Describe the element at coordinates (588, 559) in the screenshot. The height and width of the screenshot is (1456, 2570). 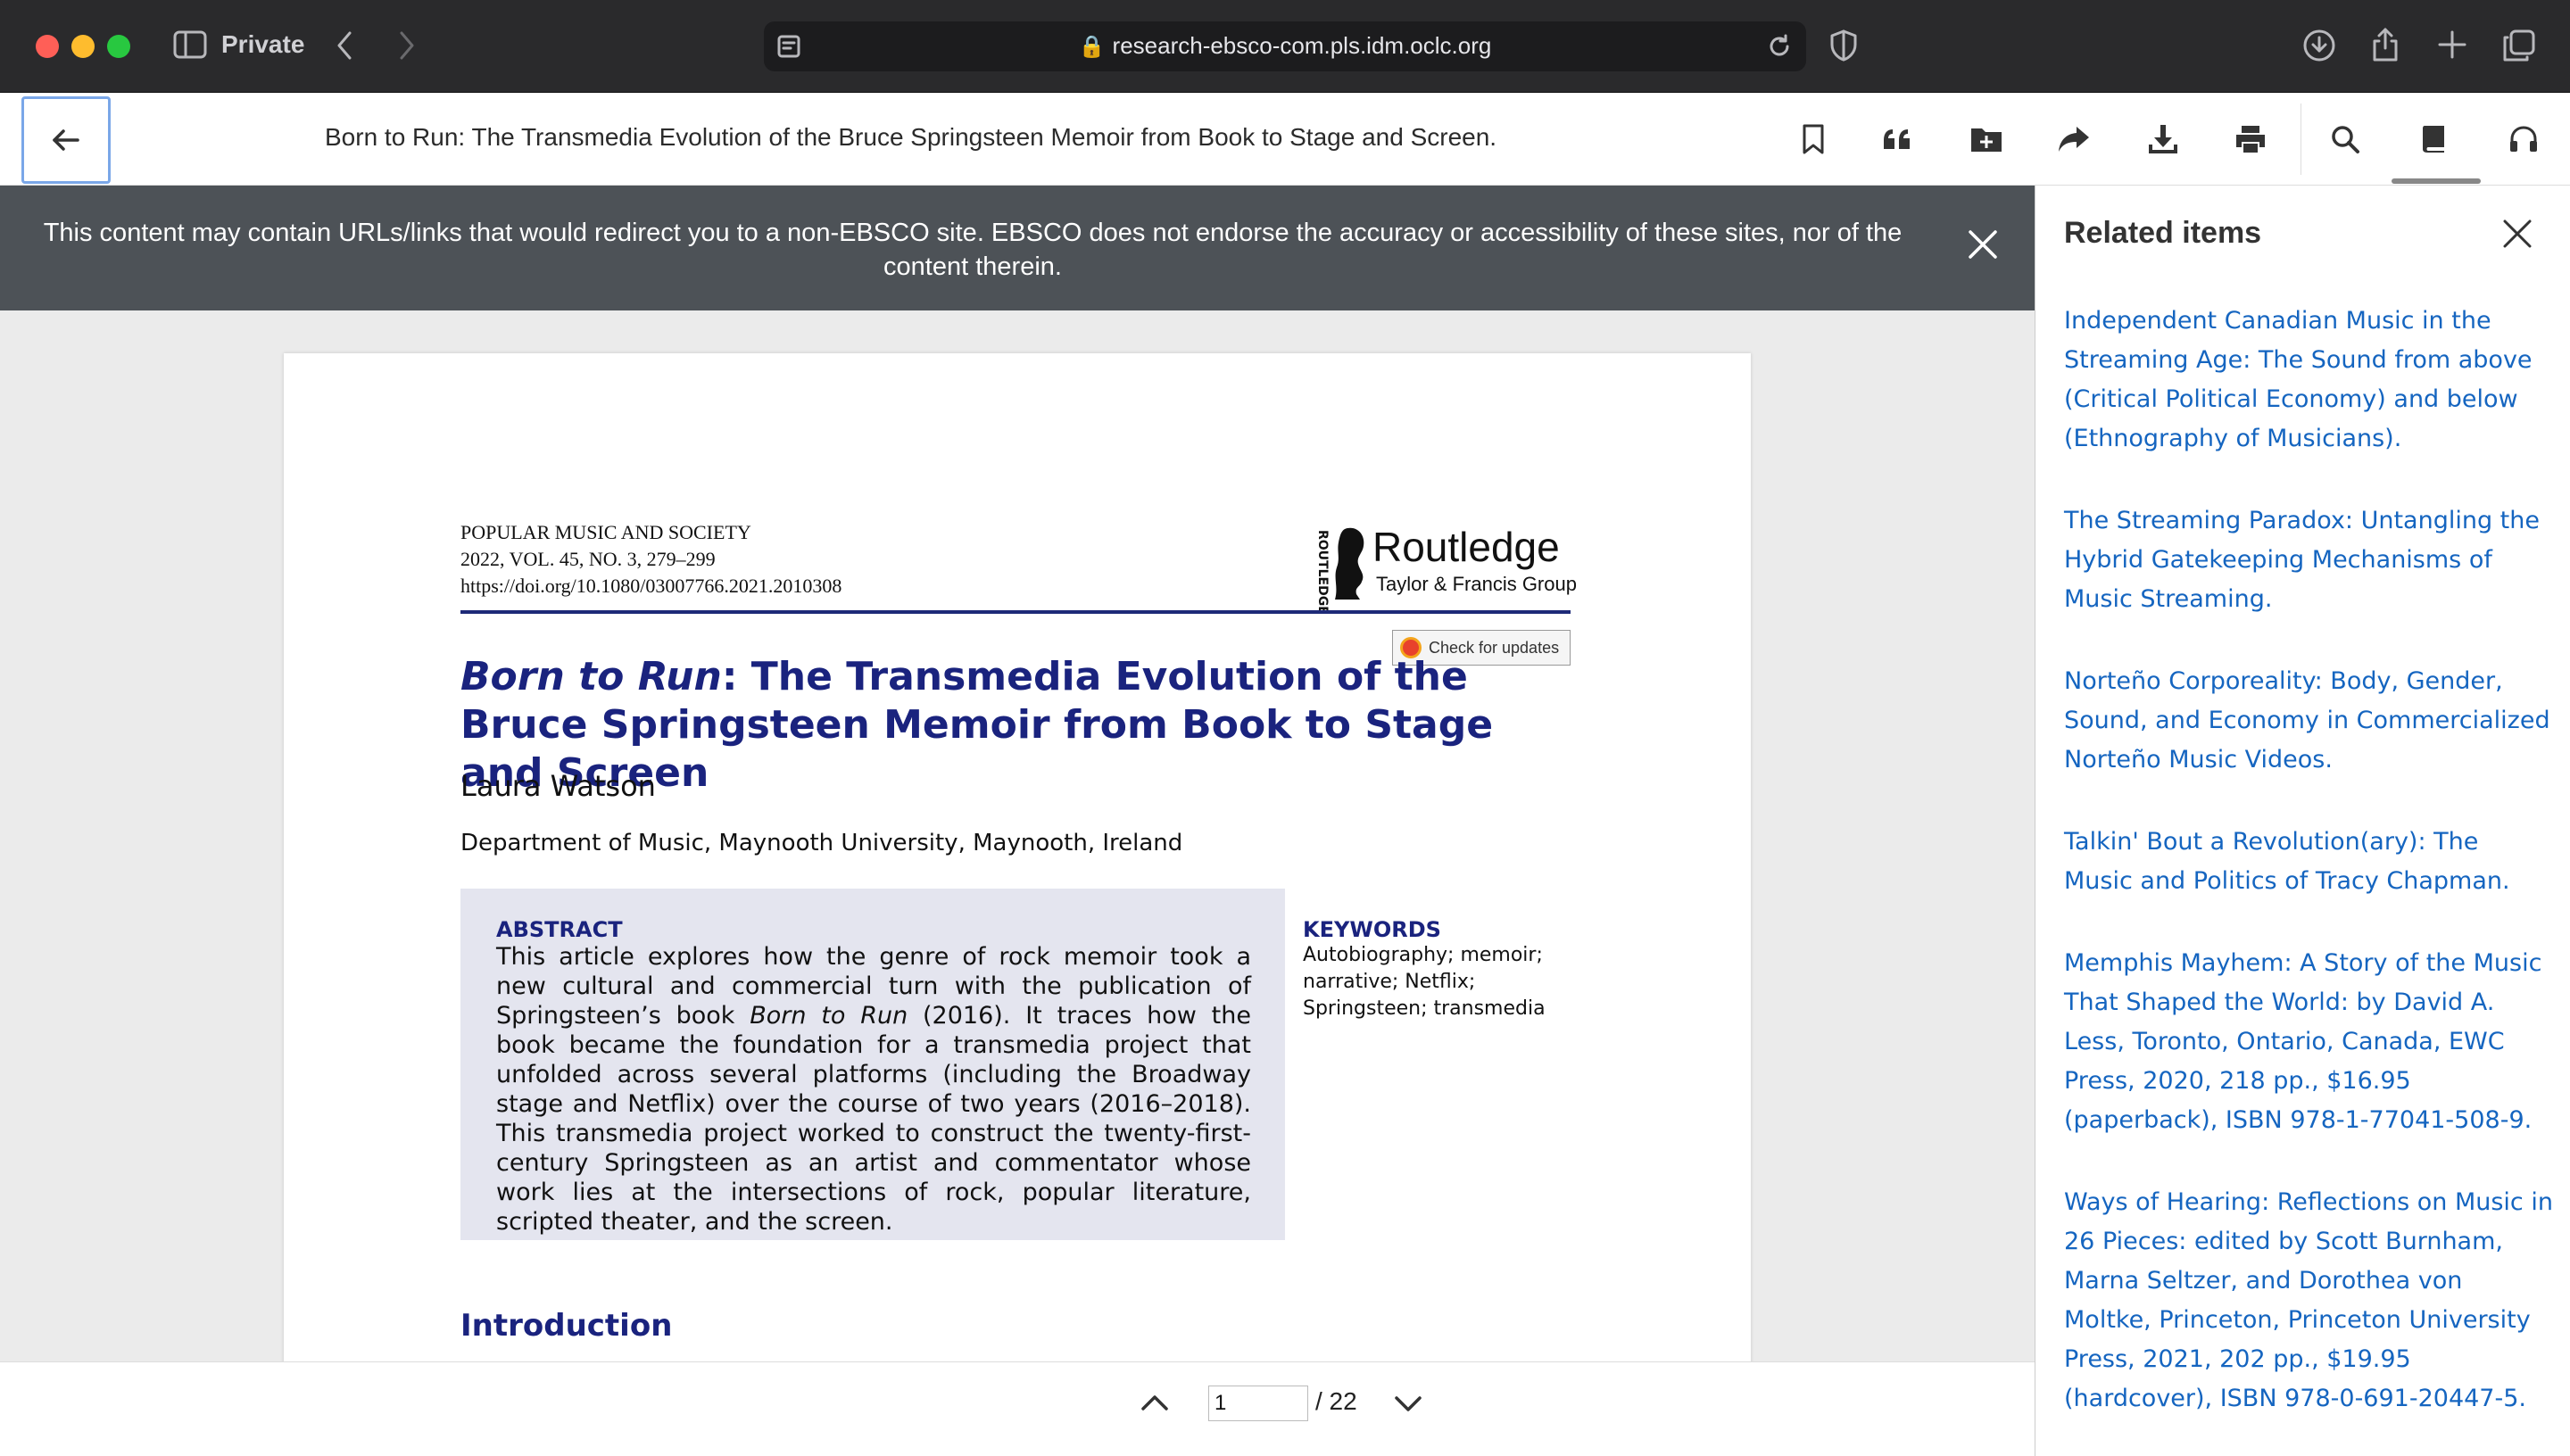
I see `journal-volume: 2022, VOL. 45, NO. 3, 279–299` at that location.